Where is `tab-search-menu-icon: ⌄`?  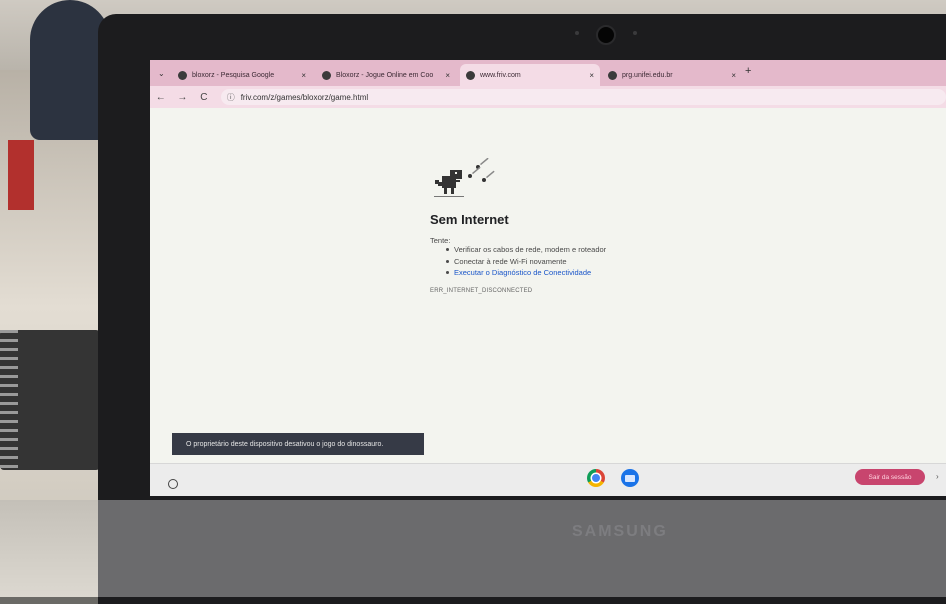
tab-search-menu-icon: ⌄ is located at coordinates (161, 73).